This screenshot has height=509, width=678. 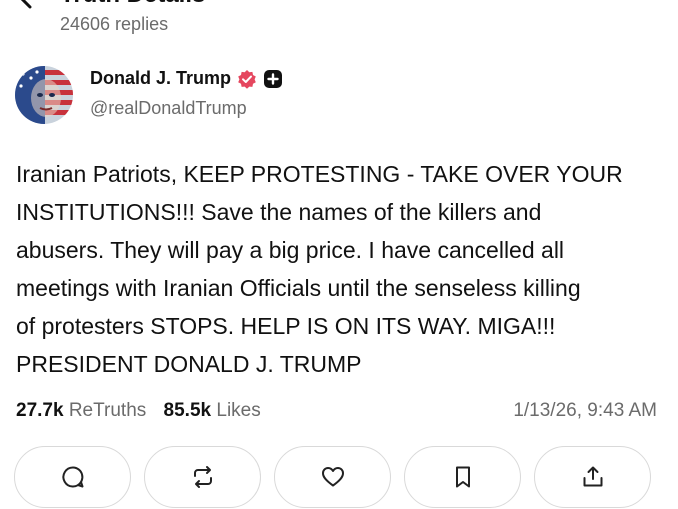 I want to click on comment-icon, so click(x=72, y=477).